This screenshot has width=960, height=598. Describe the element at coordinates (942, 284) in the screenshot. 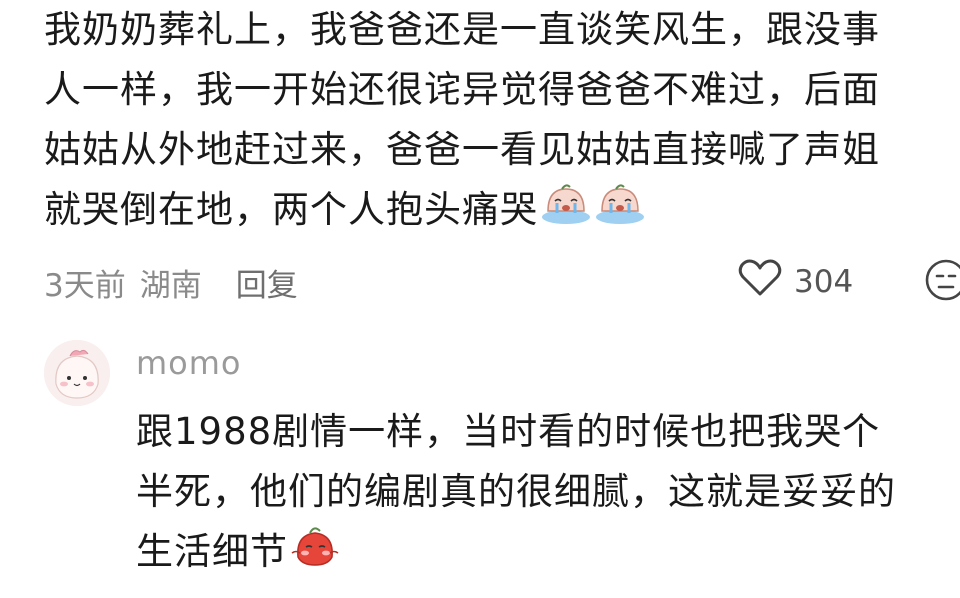

I see `neutral-face-icon` at that location.